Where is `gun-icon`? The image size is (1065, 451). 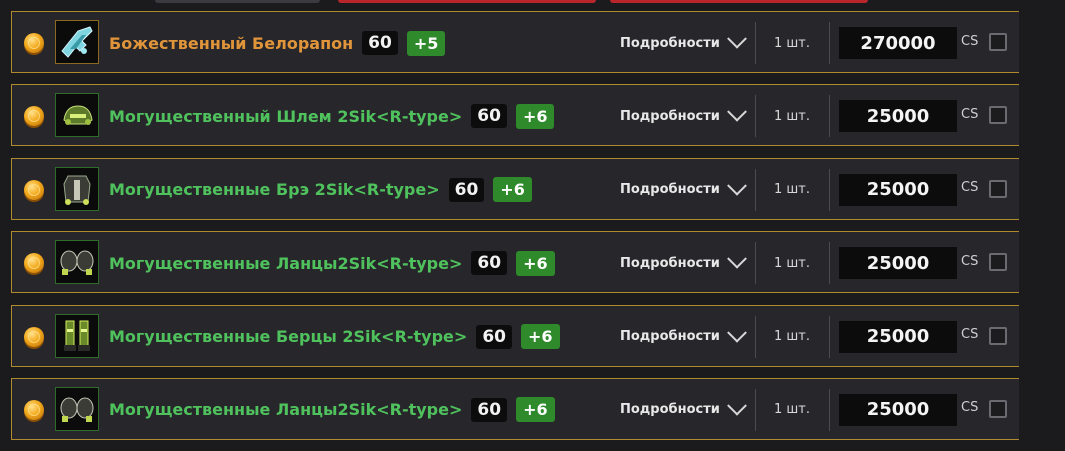 gun-icon is located at coordinates (77, 42).